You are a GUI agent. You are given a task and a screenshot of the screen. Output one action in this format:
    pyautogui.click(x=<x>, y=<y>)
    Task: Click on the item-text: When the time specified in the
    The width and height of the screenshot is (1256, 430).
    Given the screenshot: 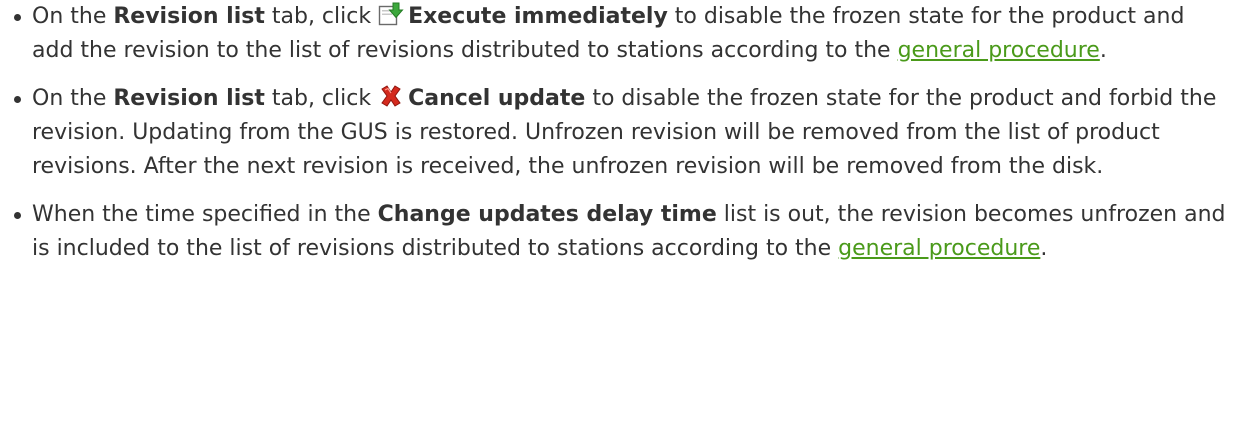 What is the action you would take?
    pyautogui.click(x=205, y=214)
    